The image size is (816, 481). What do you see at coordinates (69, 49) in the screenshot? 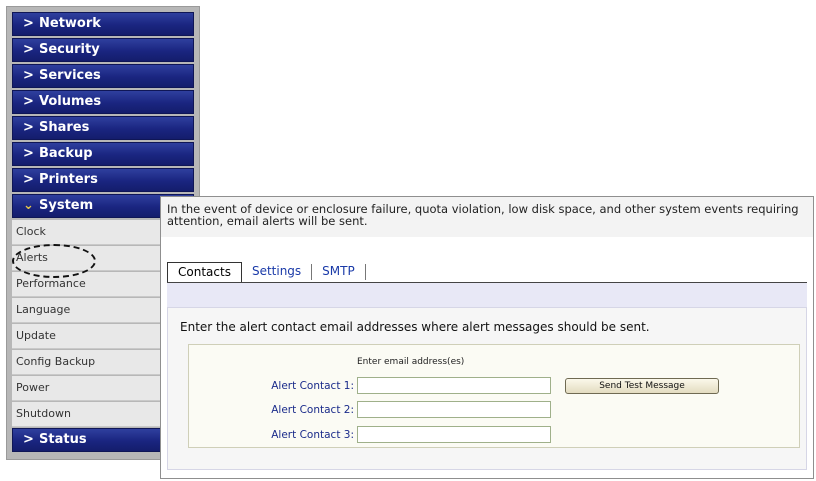
I see `sidebar-item-label: Security` at bounding box center [69, 49].